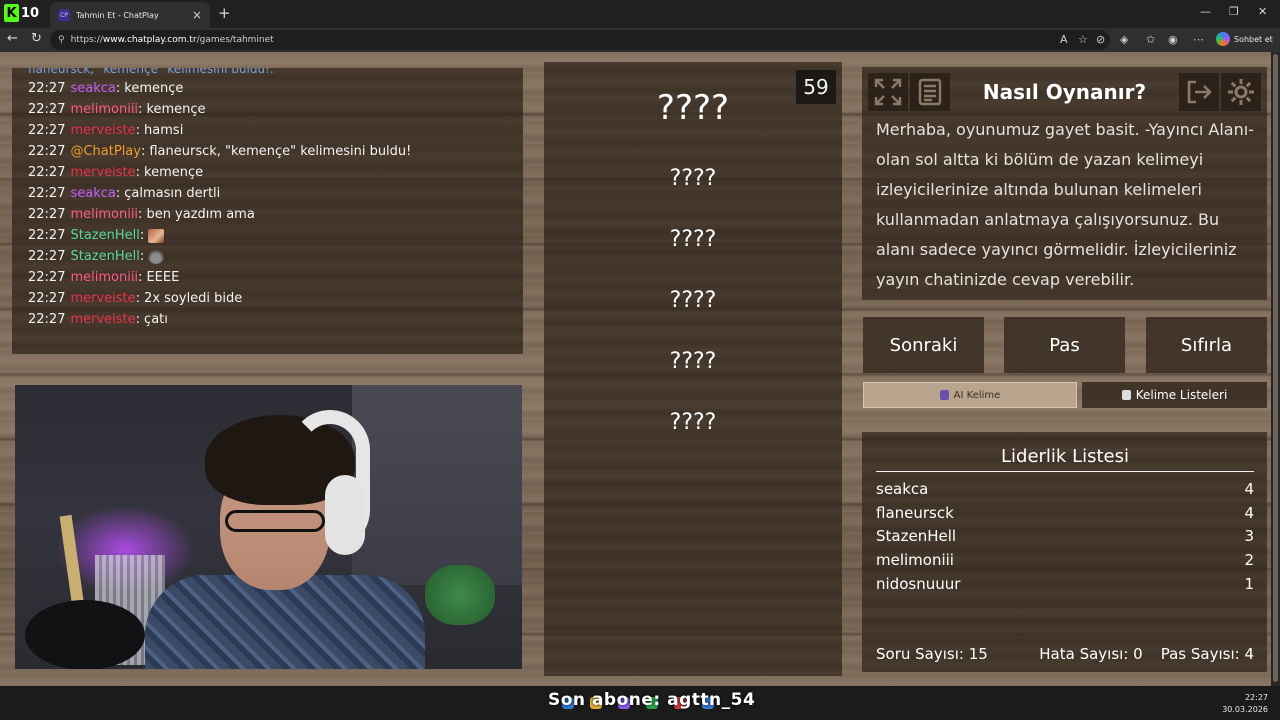 The width and height of the screenshot is (1280, 720). I want to click on chat-message: 22:27 seakca: çalmasın dertli, so click(267, 193).